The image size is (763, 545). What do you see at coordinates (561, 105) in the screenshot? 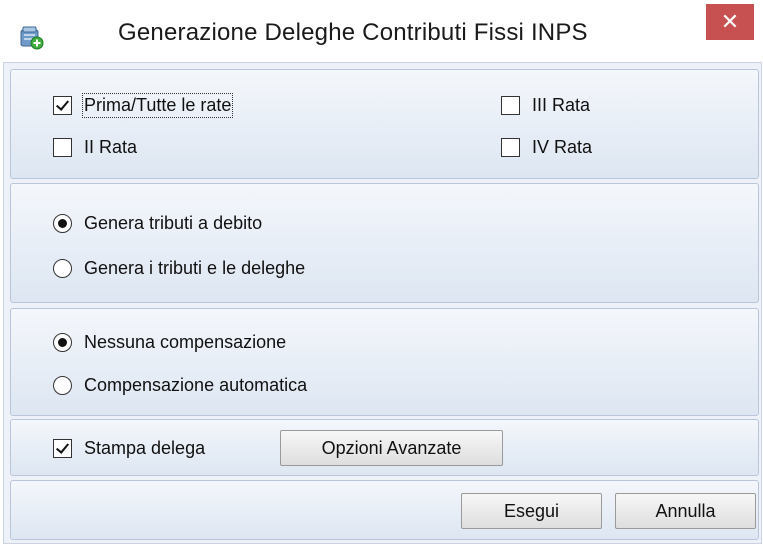
I see `terza-rata-label: III Rata` at bounding box center [561, 105].